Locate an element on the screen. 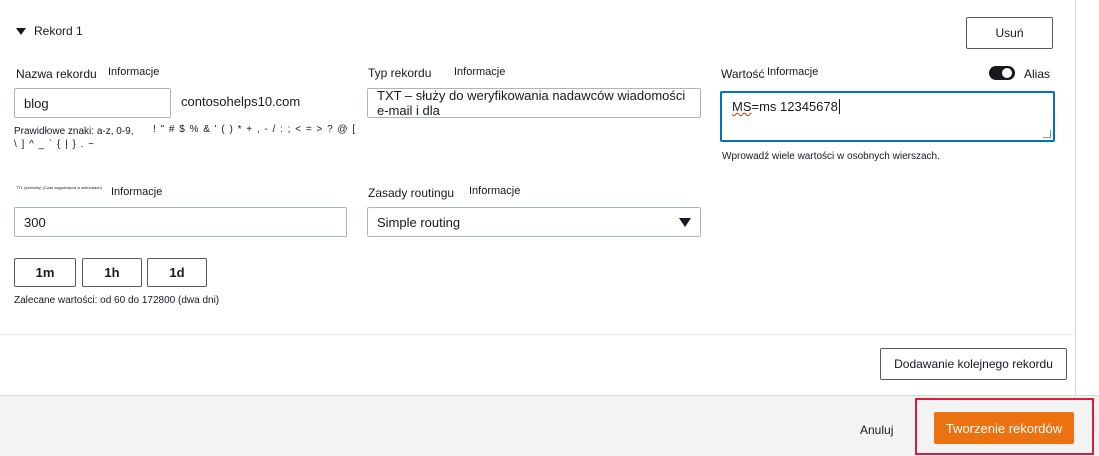 The width and height of the screenshot is (1099, 456). section-divider is located at coordinates (538, 334).